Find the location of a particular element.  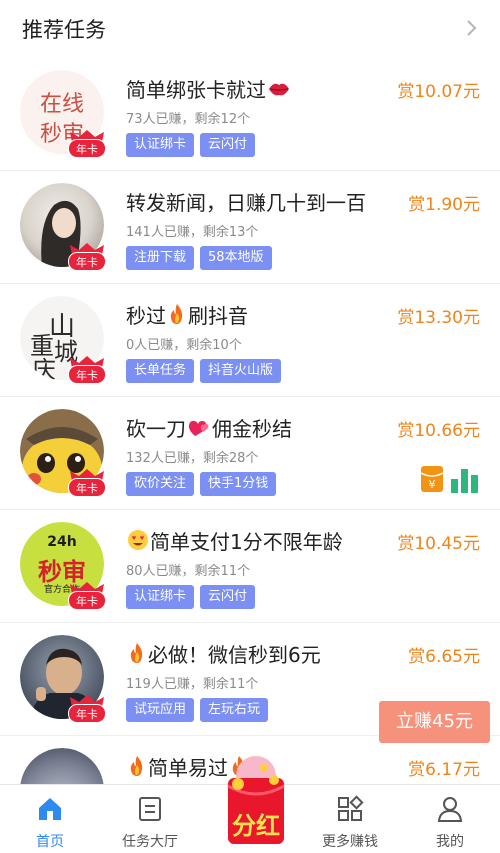

task-reward: 赏6.65元 is located at coordinates (444, 657).